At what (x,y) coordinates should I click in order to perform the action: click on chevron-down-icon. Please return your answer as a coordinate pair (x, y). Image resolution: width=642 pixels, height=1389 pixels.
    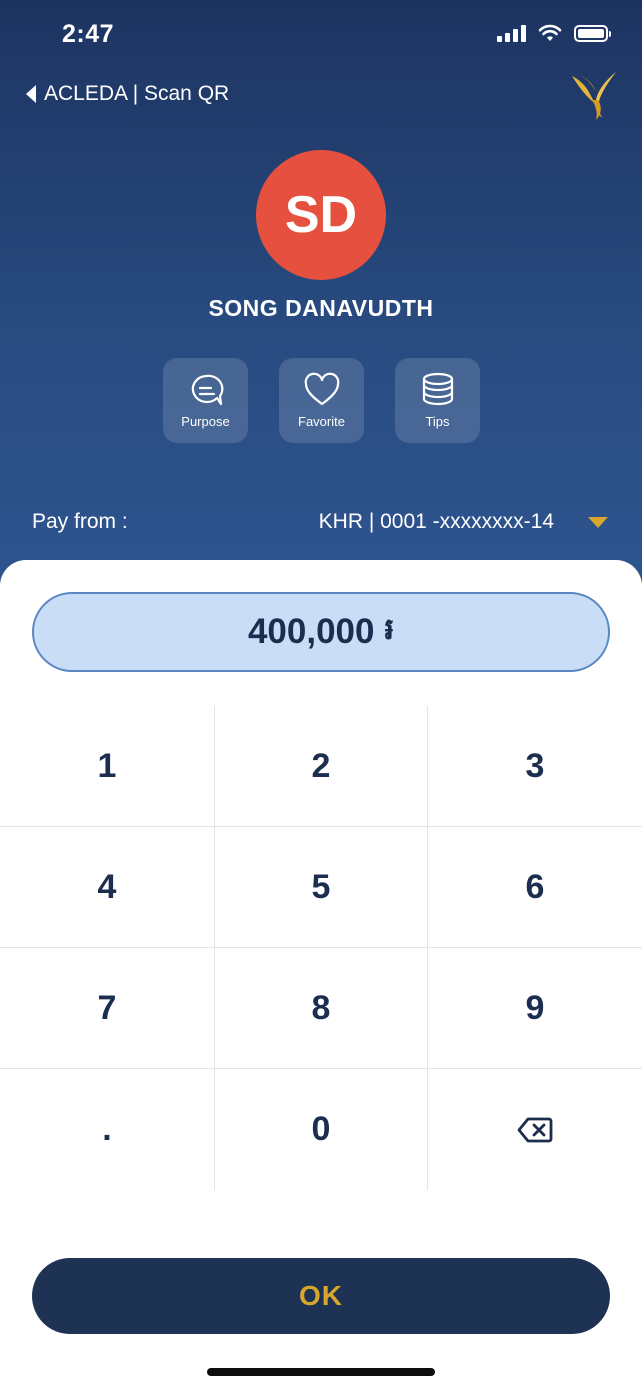
    Looking at the image, I should click on (598, 522).